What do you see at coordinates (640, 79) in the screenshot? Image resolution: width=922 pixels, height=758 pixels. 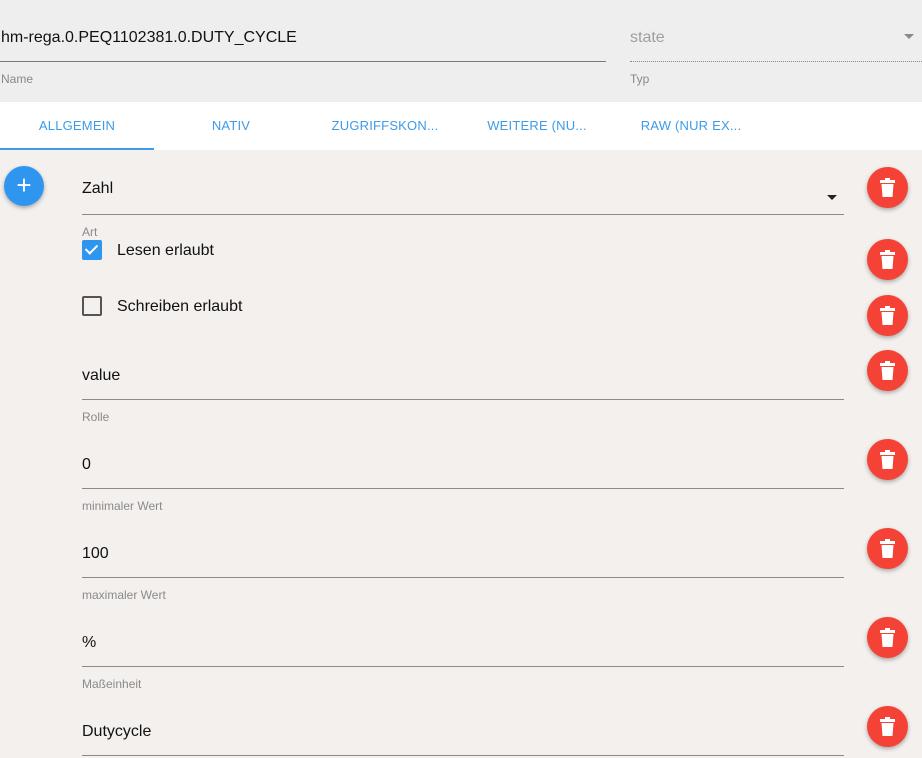 I see `type-label: Typ` at bounding box center [640, 79].